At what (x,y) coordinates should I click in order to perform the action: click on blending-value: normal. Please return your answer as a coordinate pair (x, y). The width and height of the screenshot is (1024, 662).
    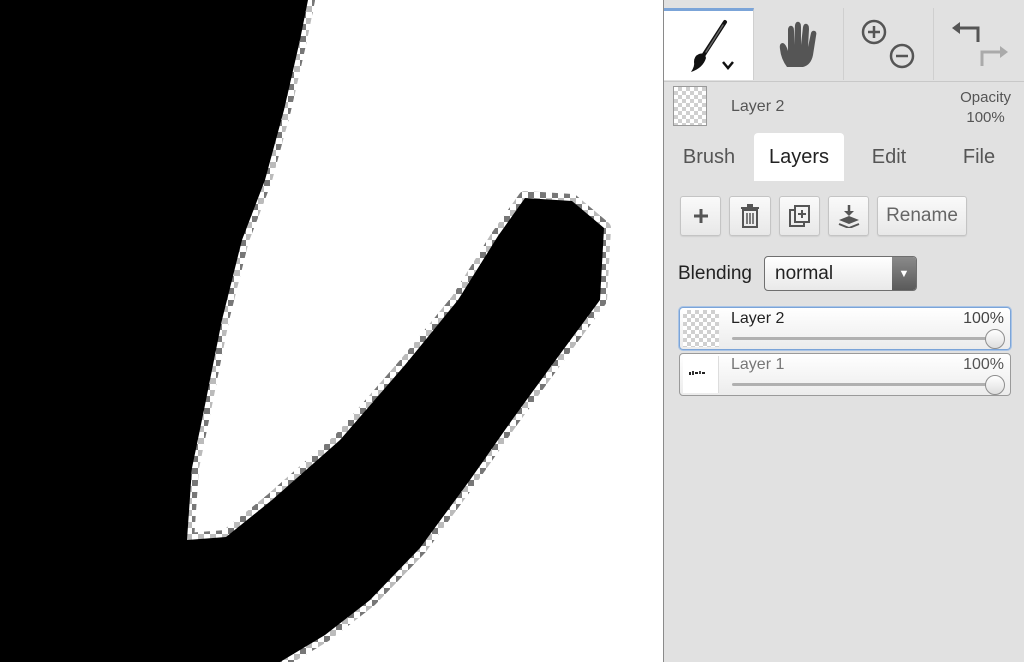
    Looking at the image, I should click on (804, 273).